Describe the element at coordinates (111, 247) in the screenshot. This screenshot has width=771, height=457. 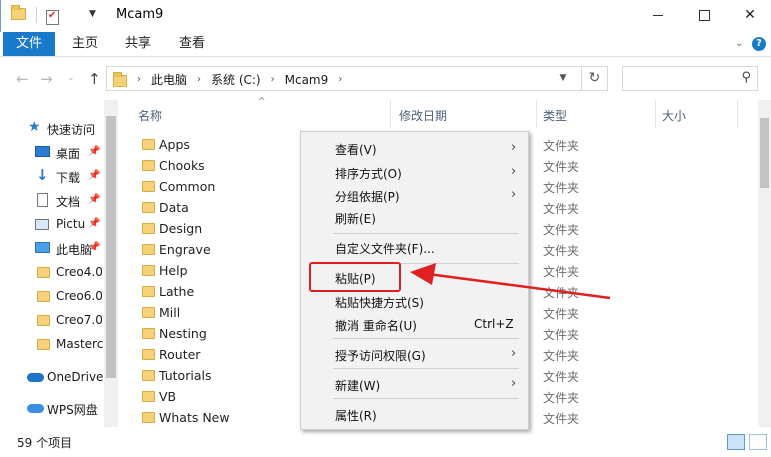
I see `nav-scrollbar-thumb` at that location.